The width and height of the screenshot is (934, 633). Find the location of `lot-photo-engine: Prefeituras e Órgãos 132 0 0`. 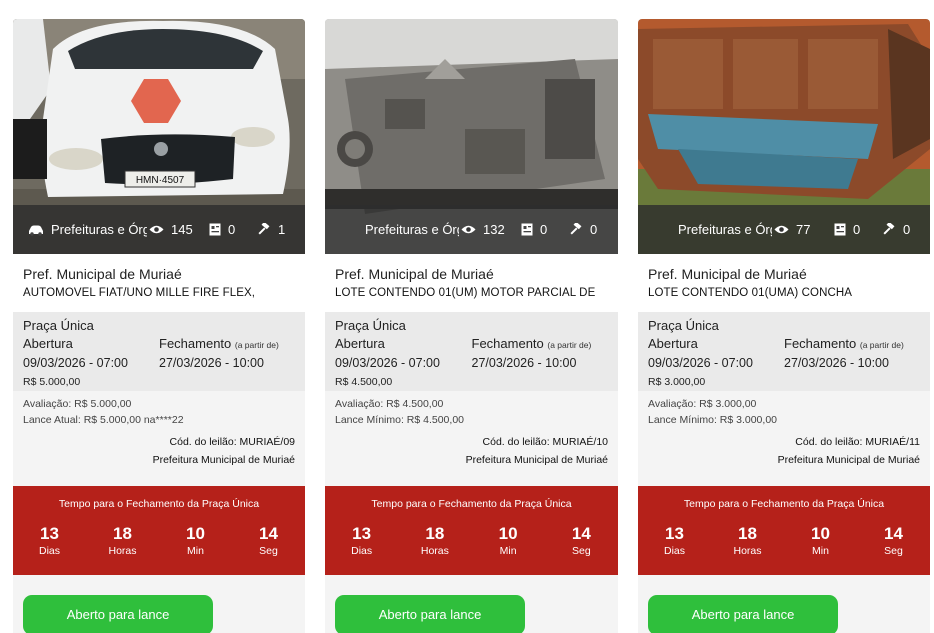

lot-photo-engine: Prefeituras e Órgãos 132 0 0 is located at coordinates (471, 136).